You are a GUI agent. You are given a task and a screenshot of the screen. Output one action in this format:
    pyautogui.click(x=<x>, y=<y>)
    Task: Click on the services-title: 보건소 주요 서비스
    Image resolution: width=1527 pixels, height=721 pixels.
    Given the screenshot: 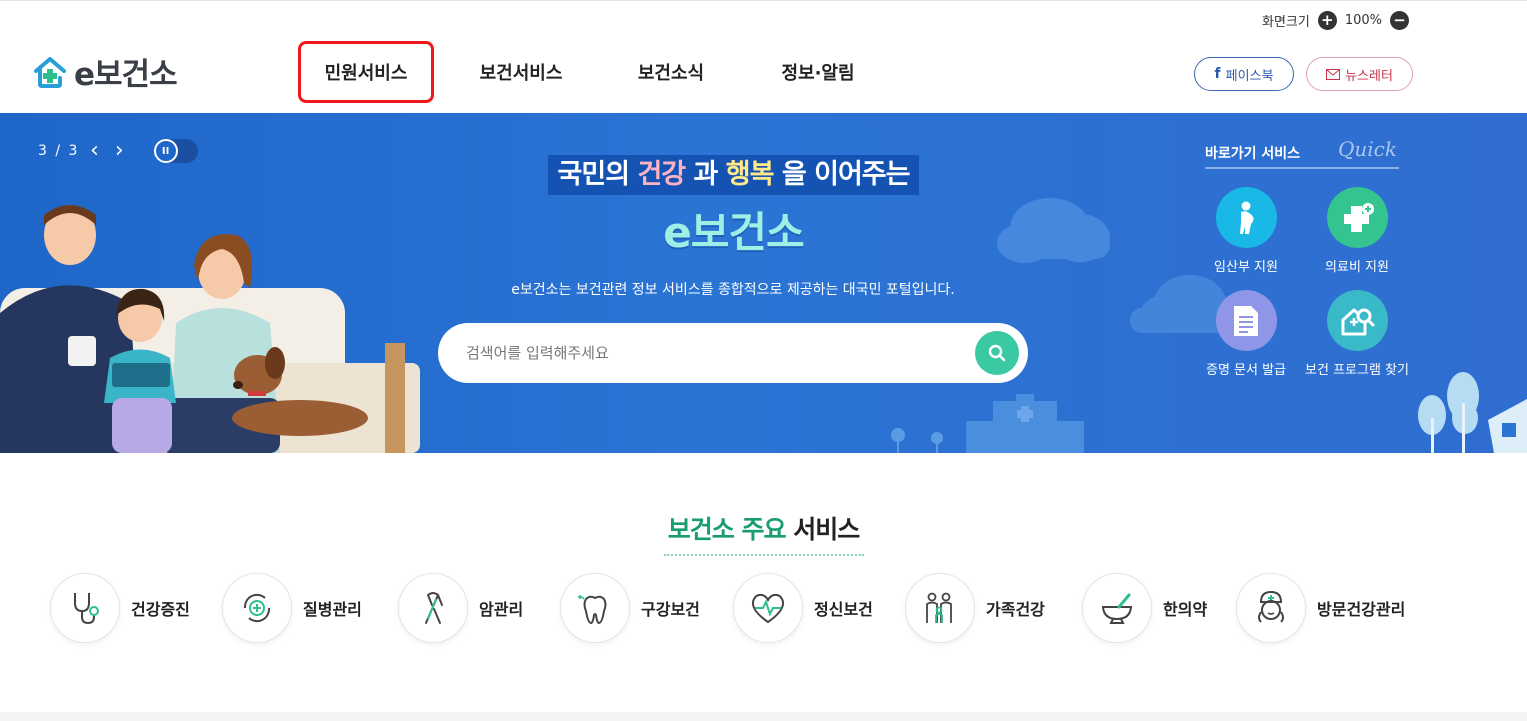 What is the action you would take?
    pyautogui.click(x=763, y=533)
    